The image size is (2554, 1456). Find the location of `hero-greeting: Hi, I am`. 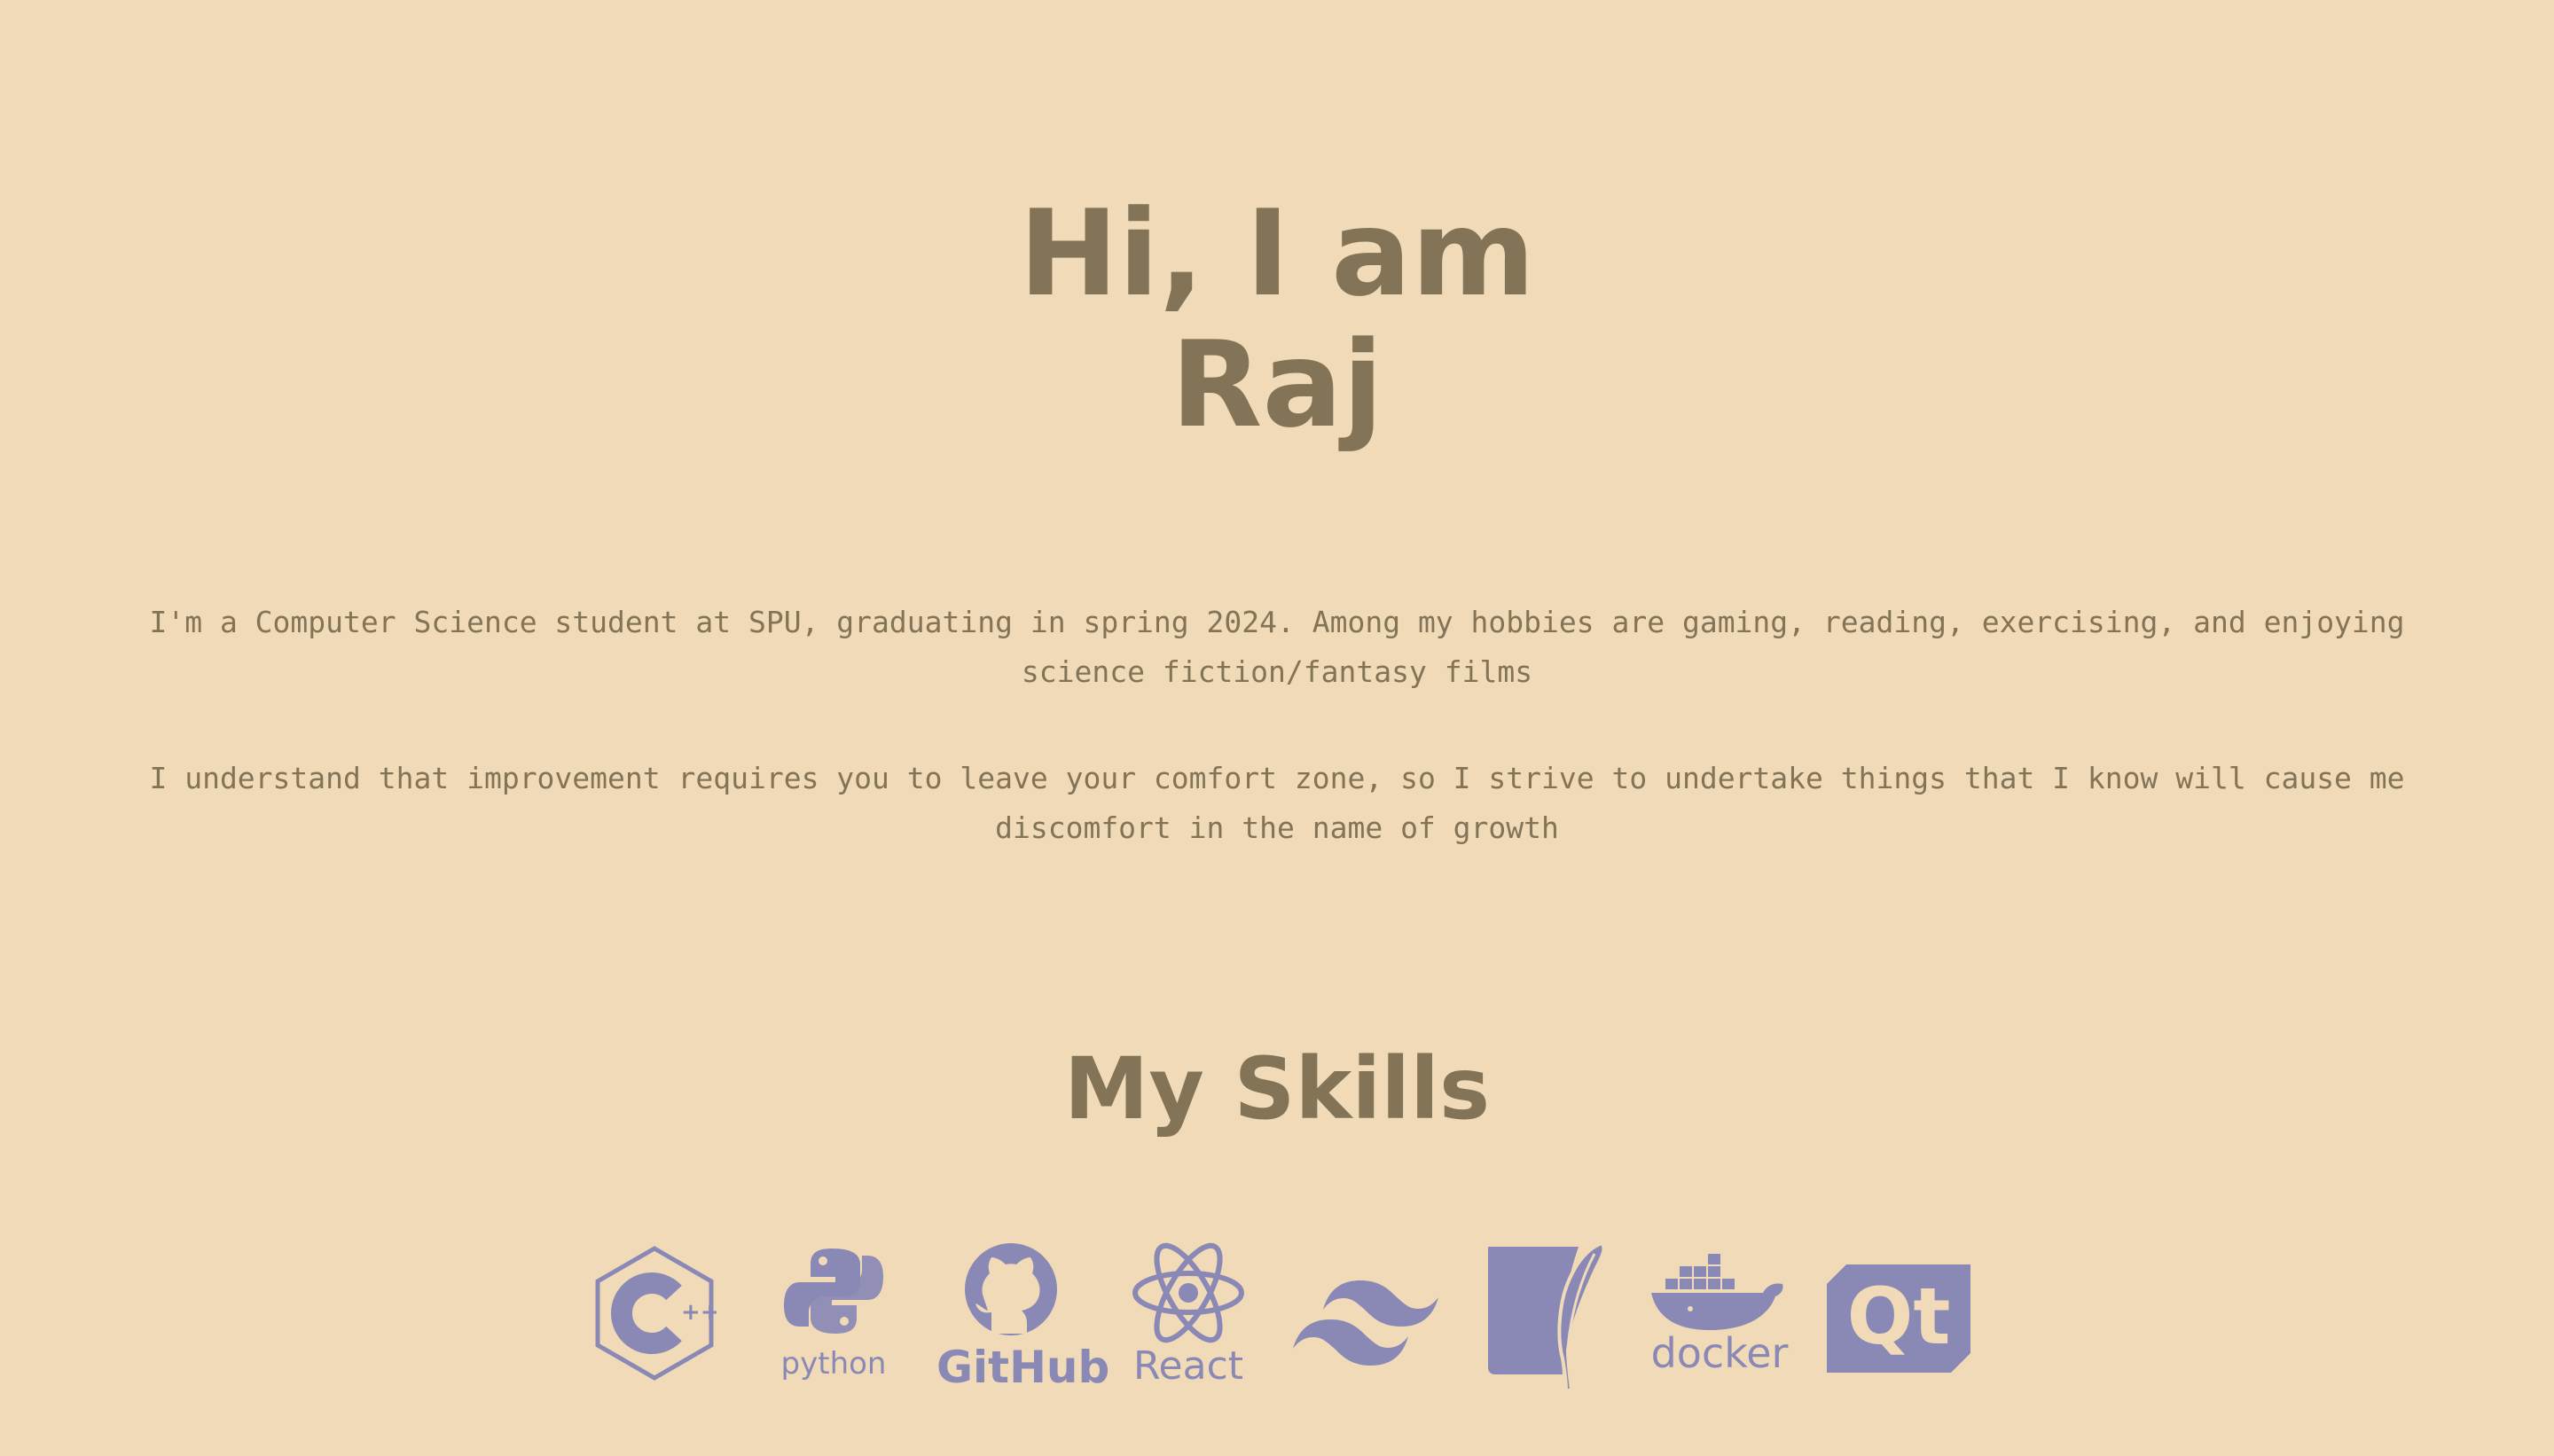

hero-greeting: Hi, I am is located at coordinates (1277, 253).